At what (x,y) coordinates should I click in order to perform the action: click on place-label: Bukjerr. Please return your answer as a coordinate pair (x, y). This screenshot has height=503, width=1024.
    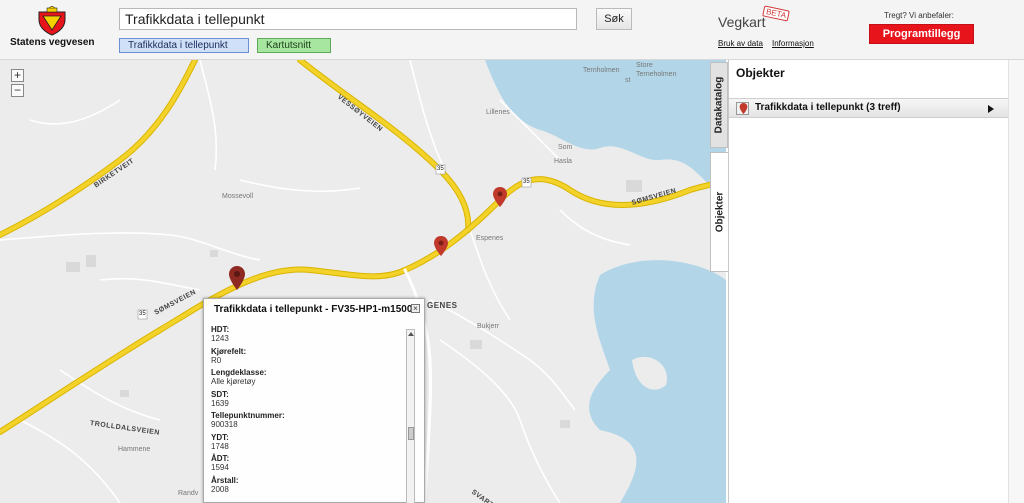
    Looking at the image, I should click on (488, 326).